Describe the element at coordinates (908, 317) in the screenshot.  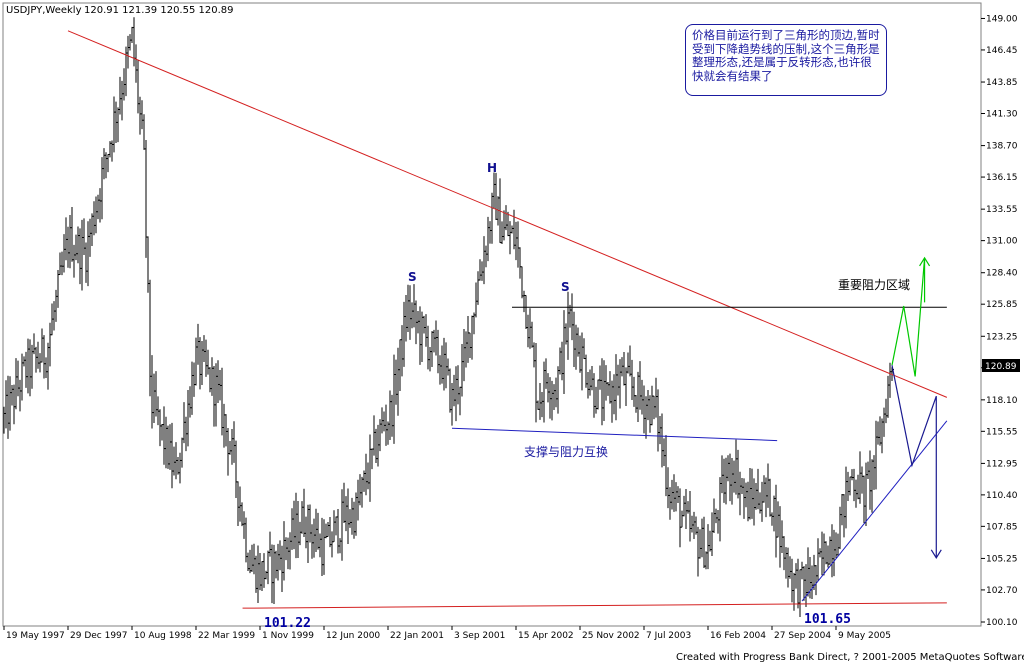
I see `bullish-projection-path` at that location.